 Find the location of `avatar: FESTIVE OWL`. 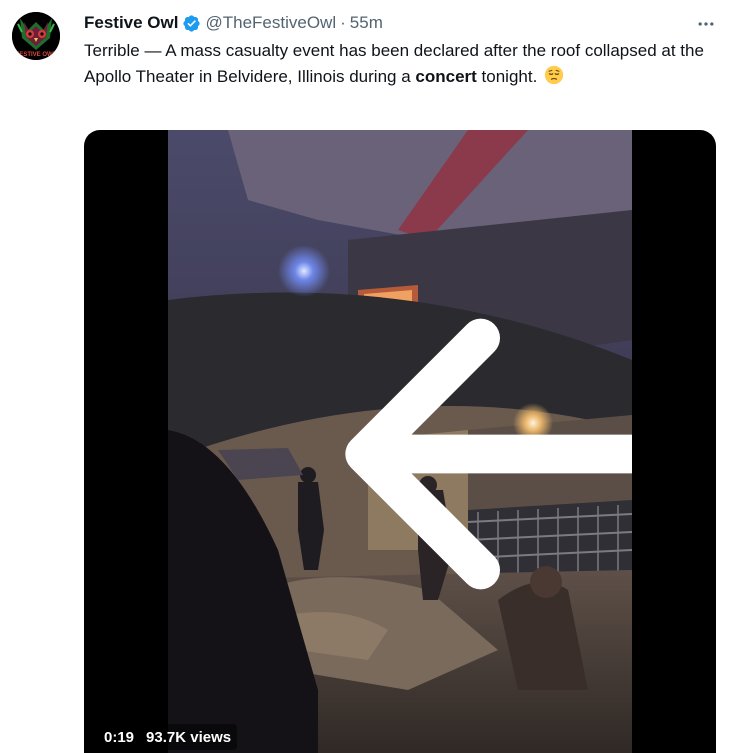

avatar: FESTIVE OWL is located at coordinates (36, 36).